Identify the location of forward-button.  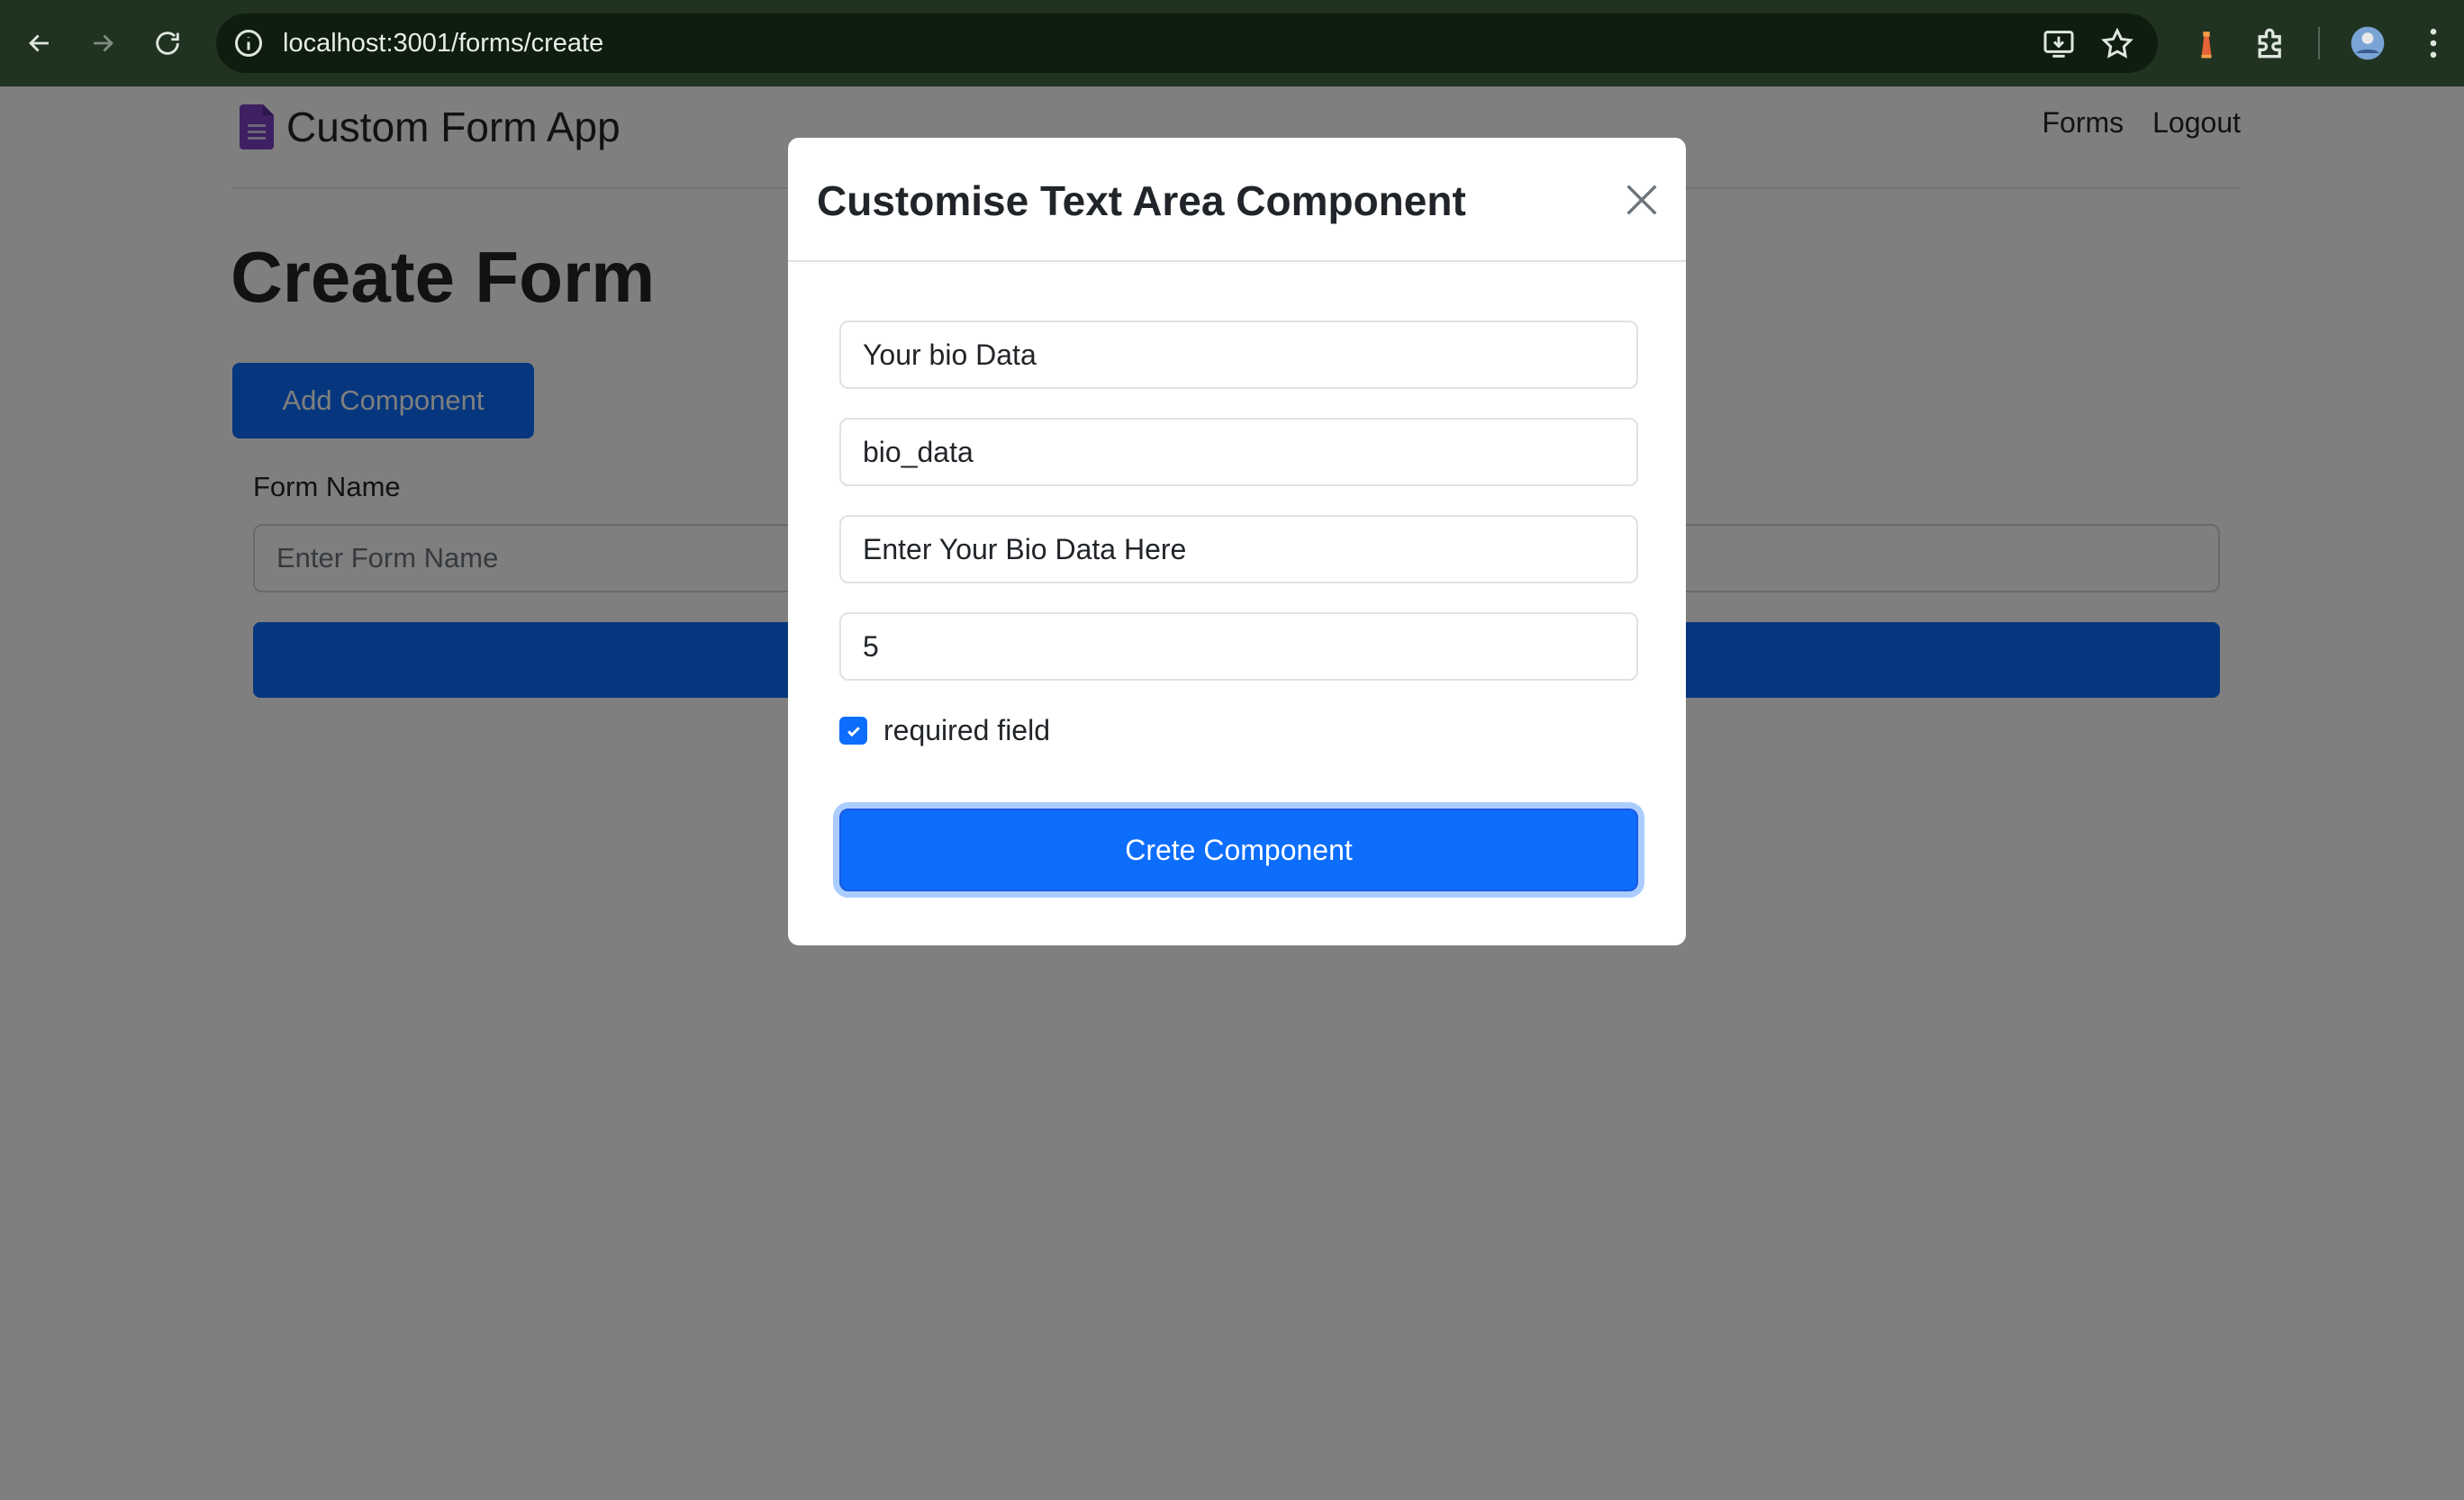
(102, 43).